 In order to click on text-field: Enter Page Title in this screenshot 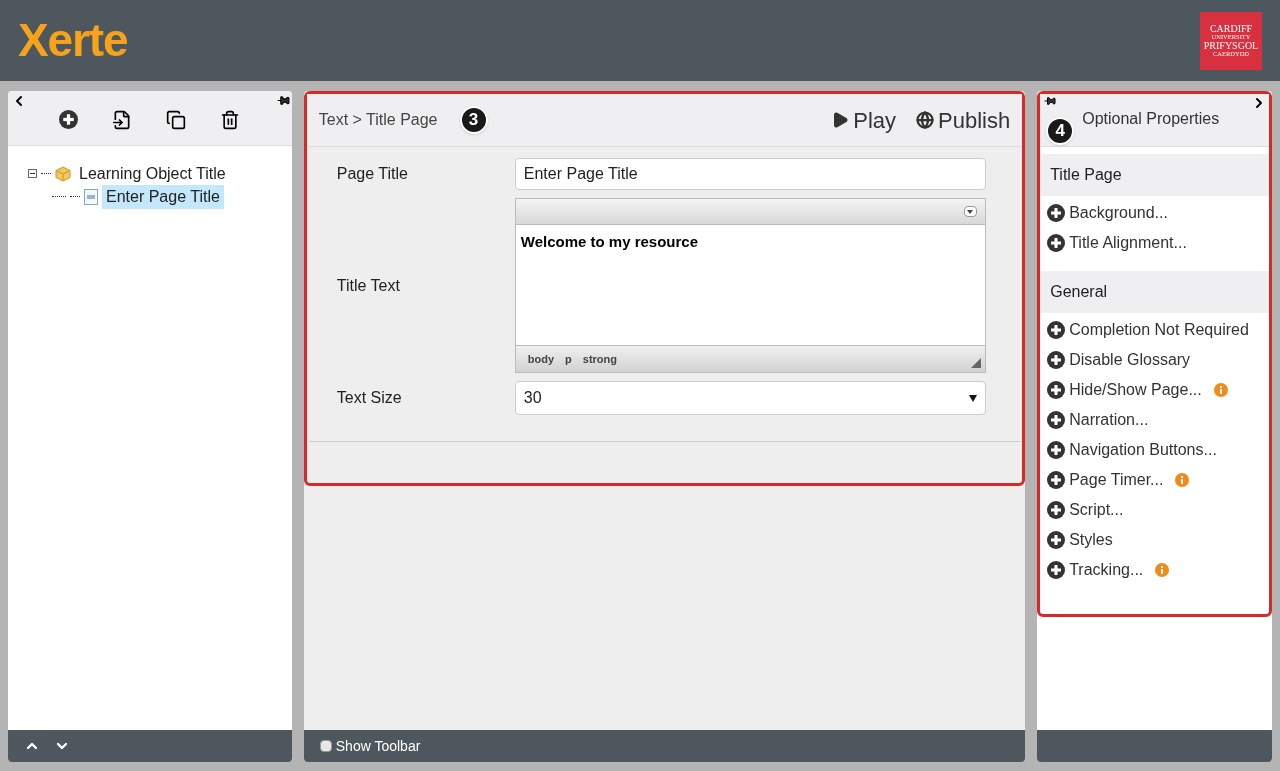, I will do `click(750, 174)`.